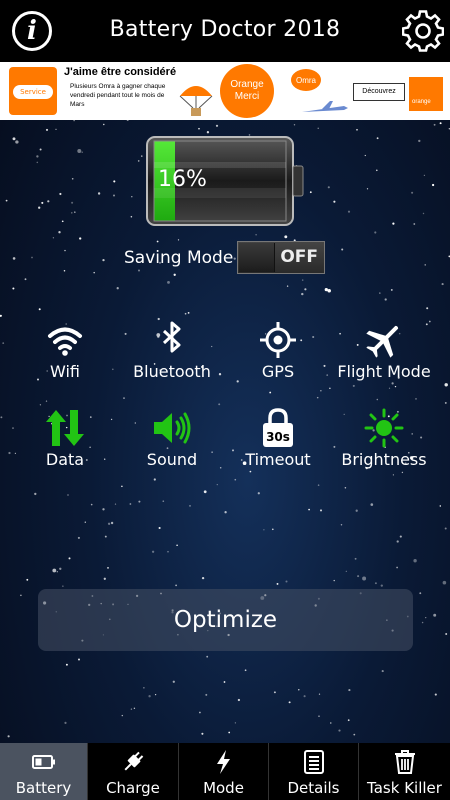 The width and height of the screenshot is (450, 800). Describe the element at coordinates (225, 620) in the screenshot. I see `optimize-button: Optimize` at that location.